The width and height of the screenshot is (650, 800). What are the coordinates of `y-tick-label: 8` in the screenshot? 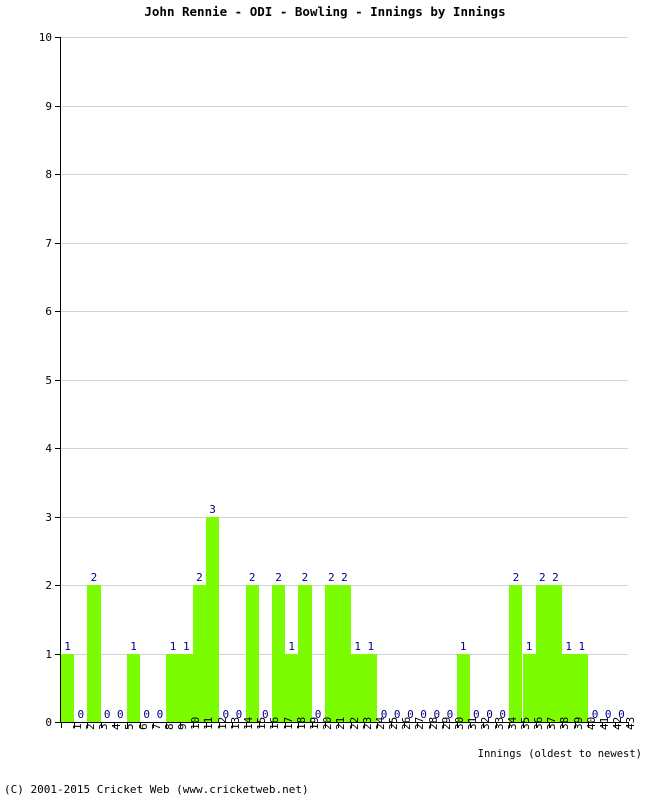 It's located at (48, 174).